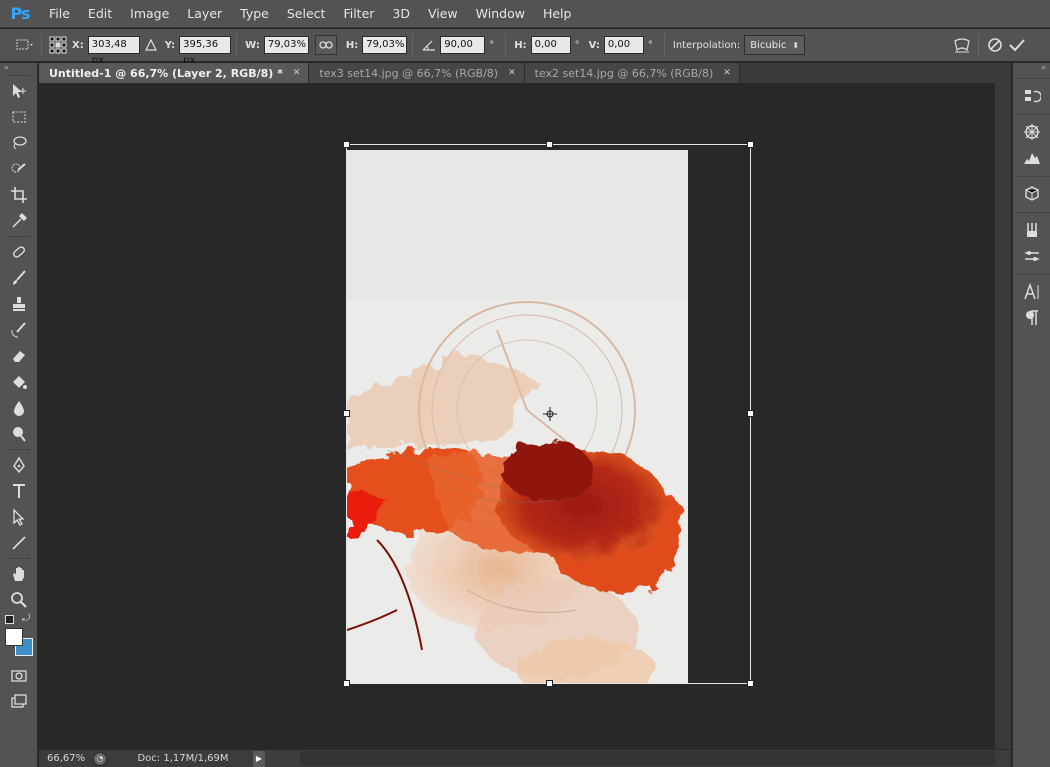 The image size is (1050, 767). Describe the element at coordinates (463, 45) in the screenshot. I see `rotation-angle-field: 90,00` at that location.